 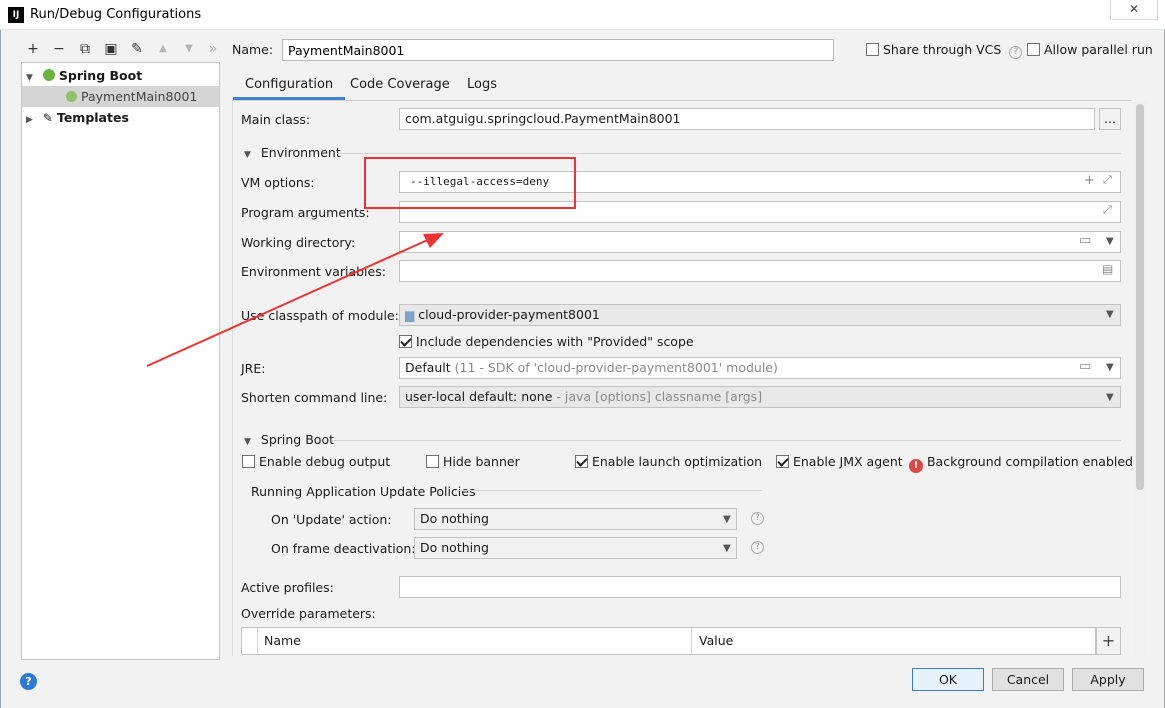 What do you see at coordinates (289, 302) in the screenshot?
I see `annotation-arrow-line` at bounding box center [289, 302].